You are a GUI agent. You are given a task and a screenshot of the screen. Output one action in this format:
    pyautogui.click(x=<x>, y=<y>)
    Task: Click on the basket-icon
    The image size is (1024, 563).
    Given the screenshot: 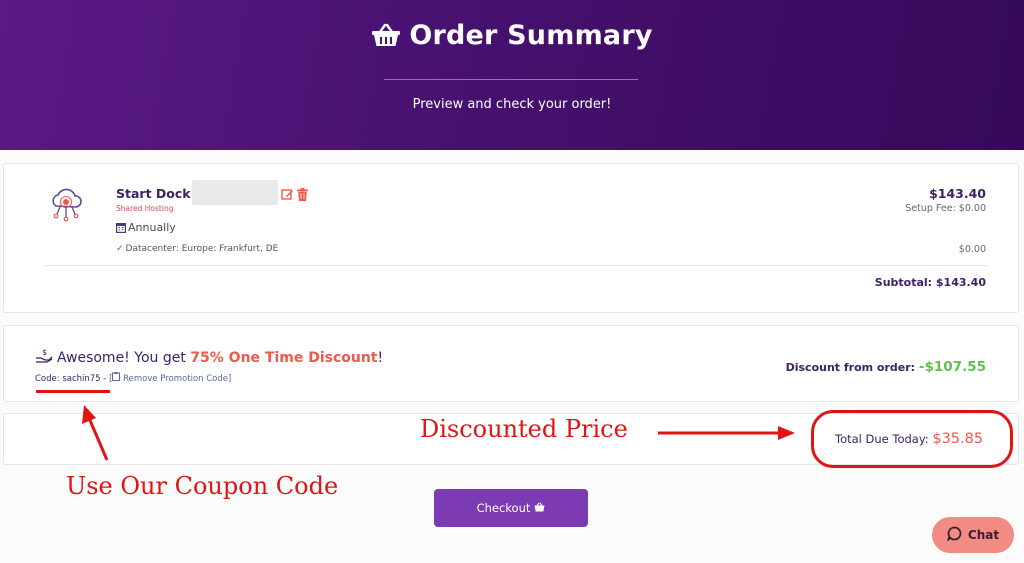 What is the action you would take?
    pyautogui.click(x=386, y=38)
    